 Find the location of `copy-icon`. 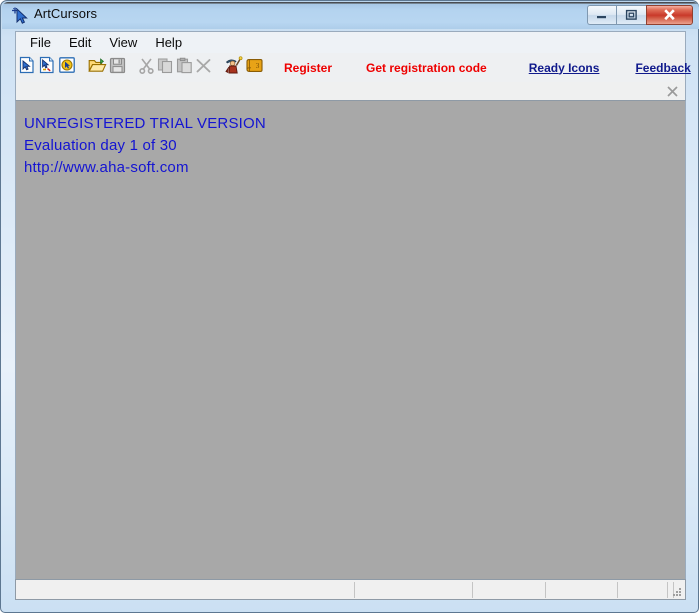

copy-icon is located at coordinates (165, 68).